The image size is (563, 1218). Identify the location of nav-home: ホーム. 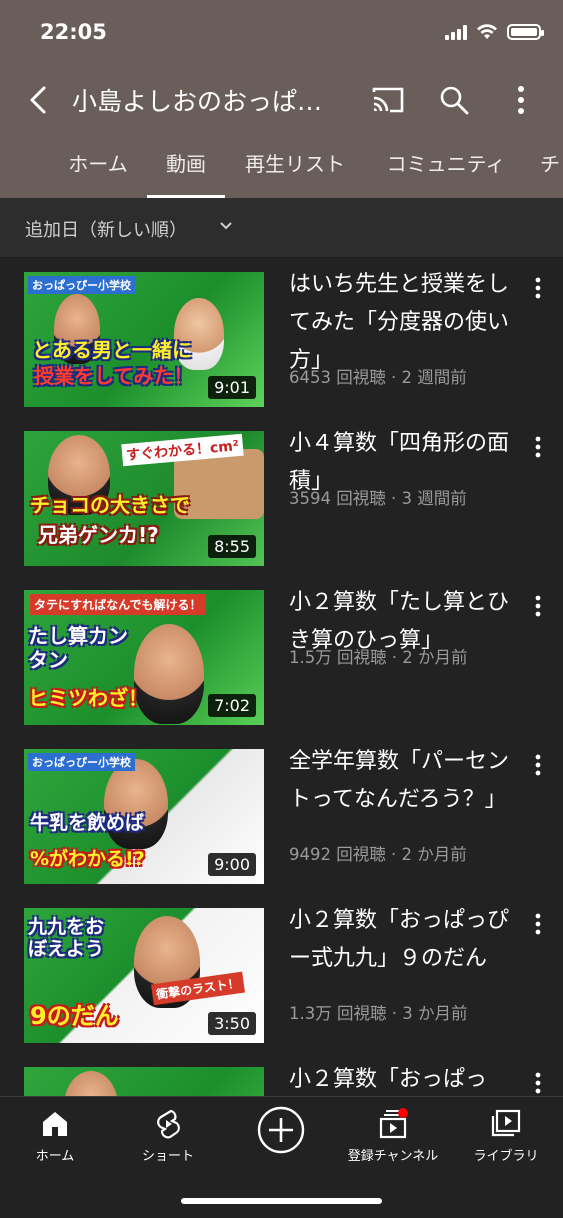
(55, 1135).